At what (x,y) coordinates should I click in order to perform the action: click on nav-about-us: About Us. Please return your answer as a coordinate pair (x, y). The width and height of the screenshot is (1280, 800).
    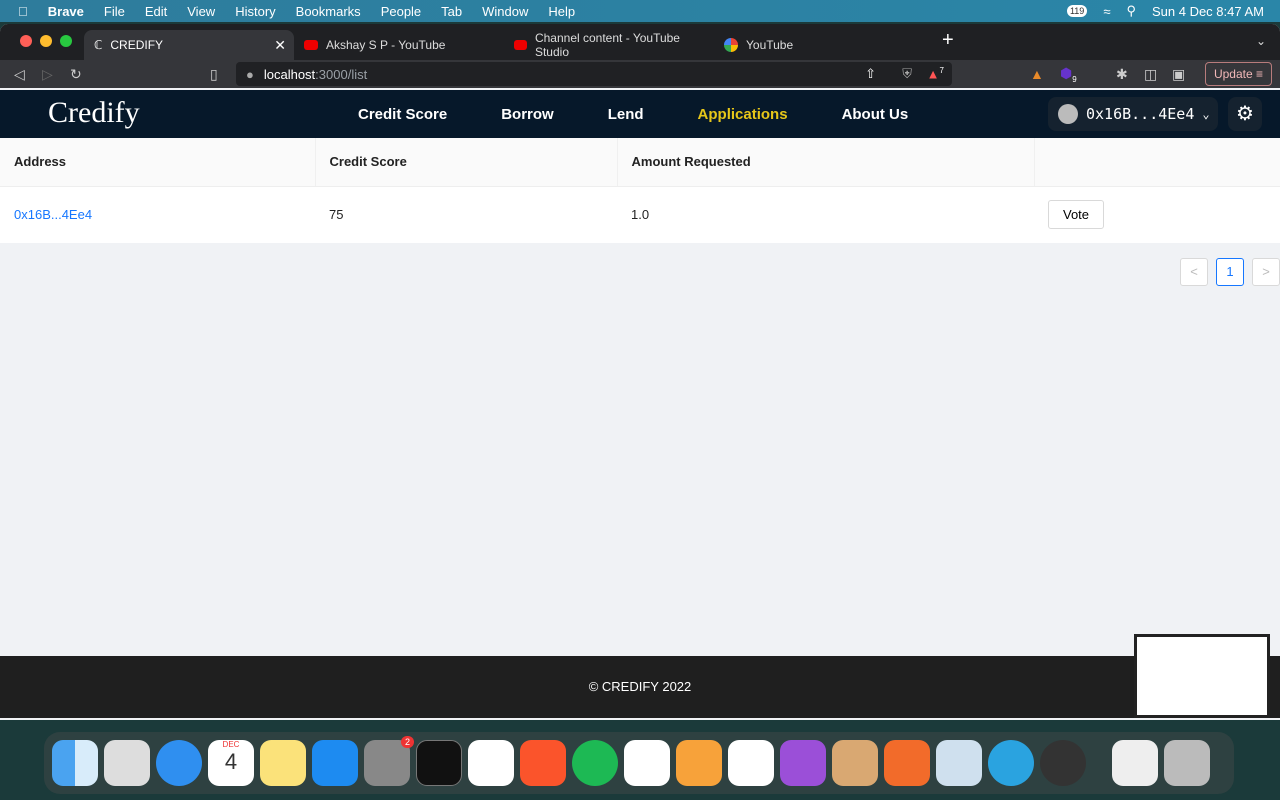
    Looking at the image, I should click on (875, 114).